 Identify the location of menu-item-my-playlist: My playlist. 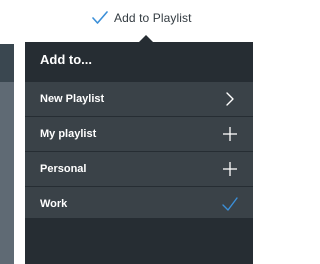
(139, 133).